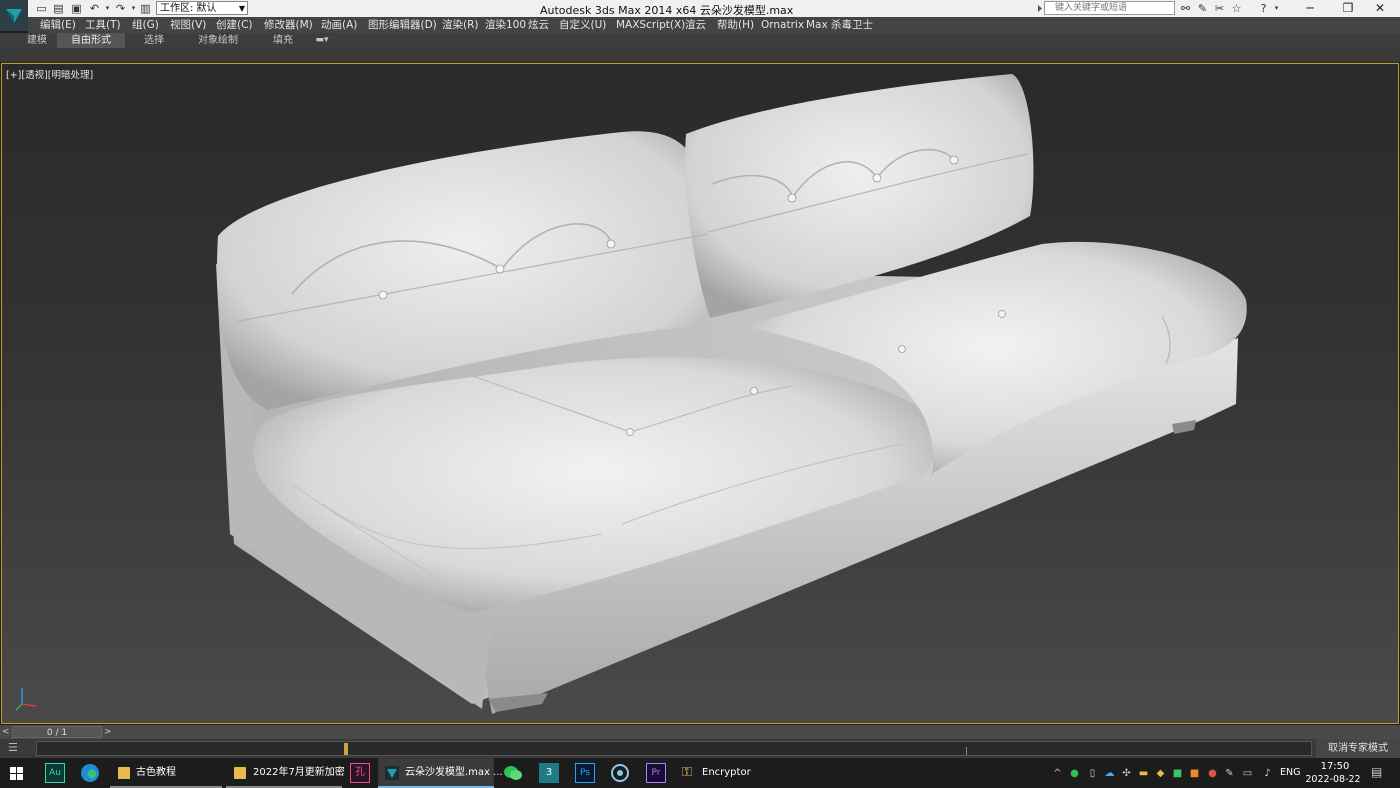  Describe the element at coordinates (16, 773) in the screenshot. I see `windows-start-icon` at that location.